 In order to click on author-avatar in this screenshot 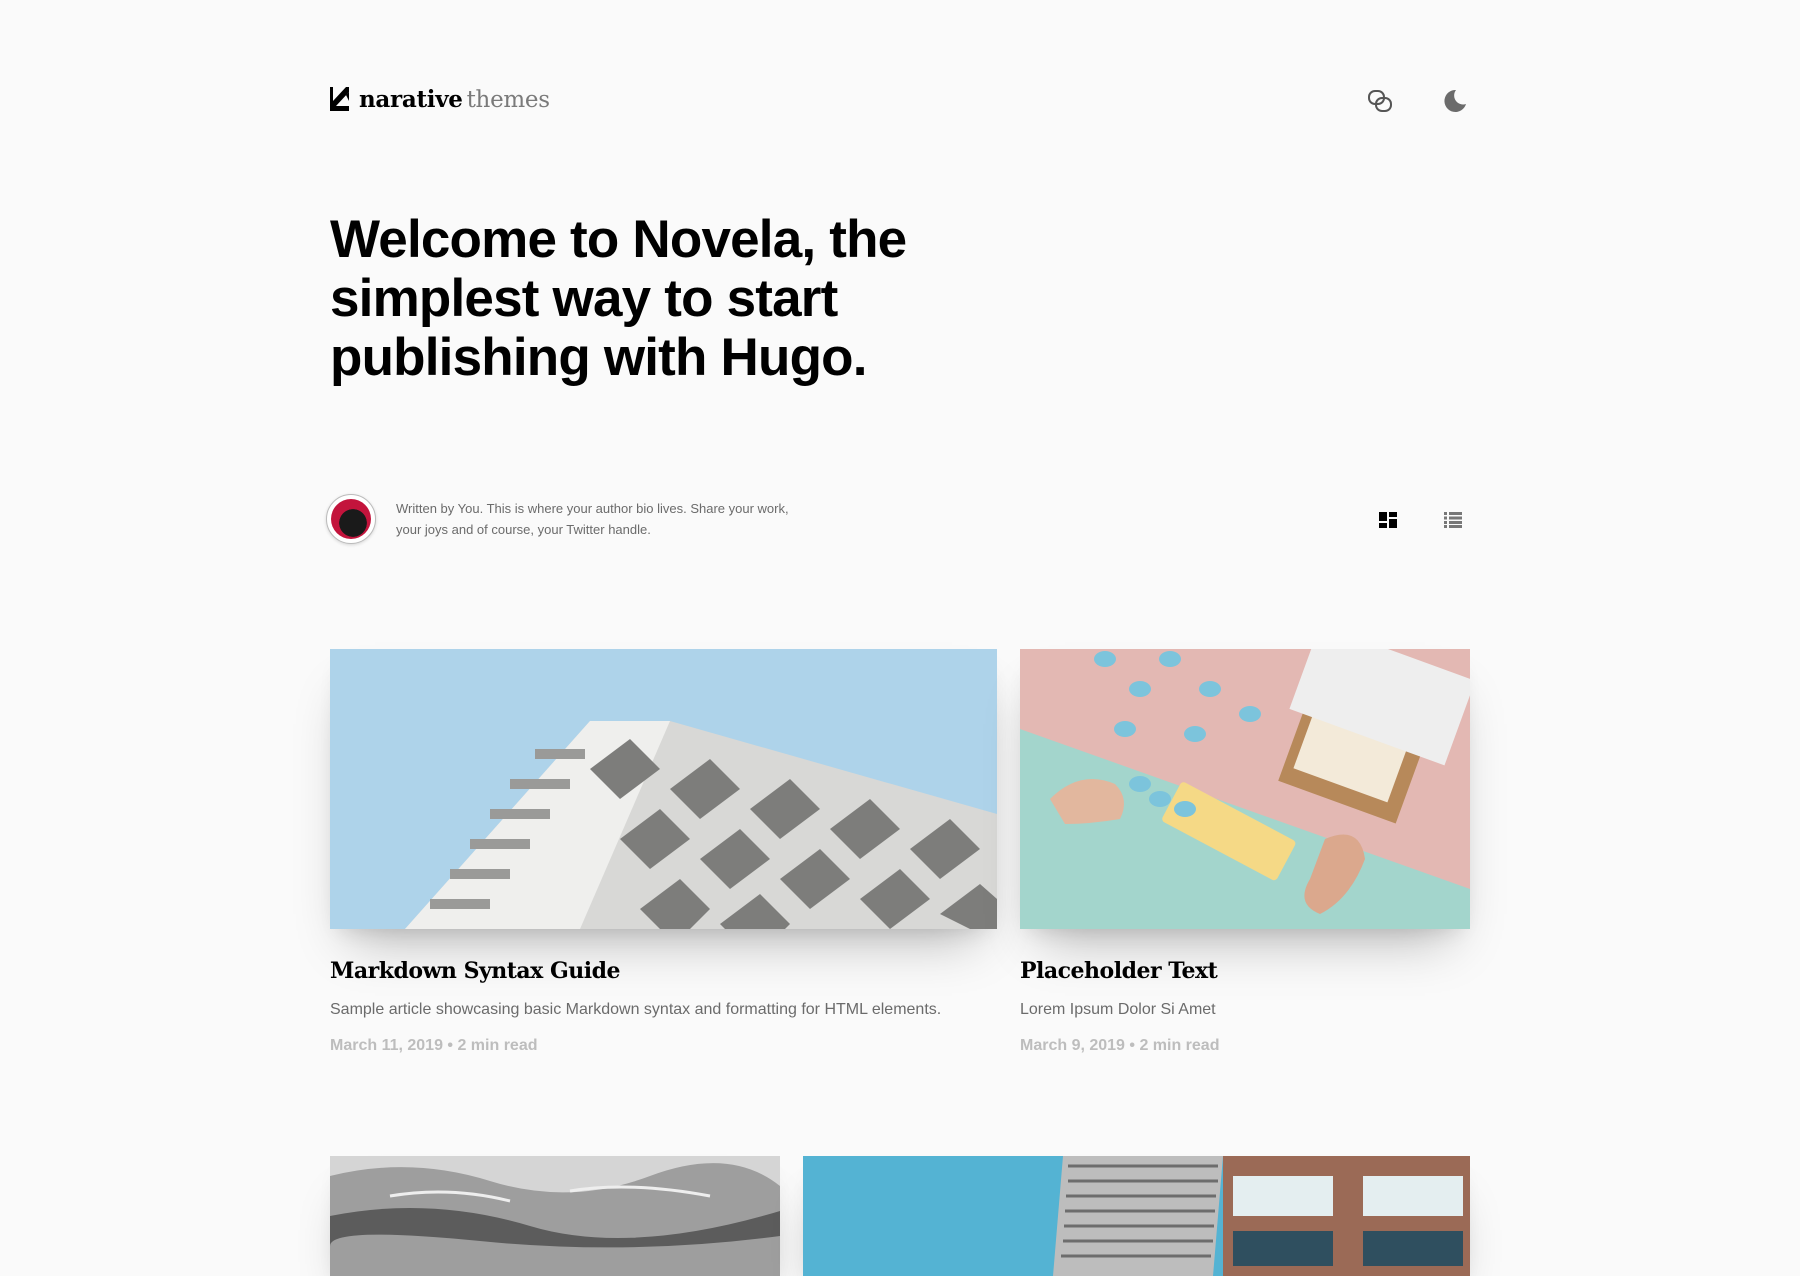, I will do `click(351, 519)`.